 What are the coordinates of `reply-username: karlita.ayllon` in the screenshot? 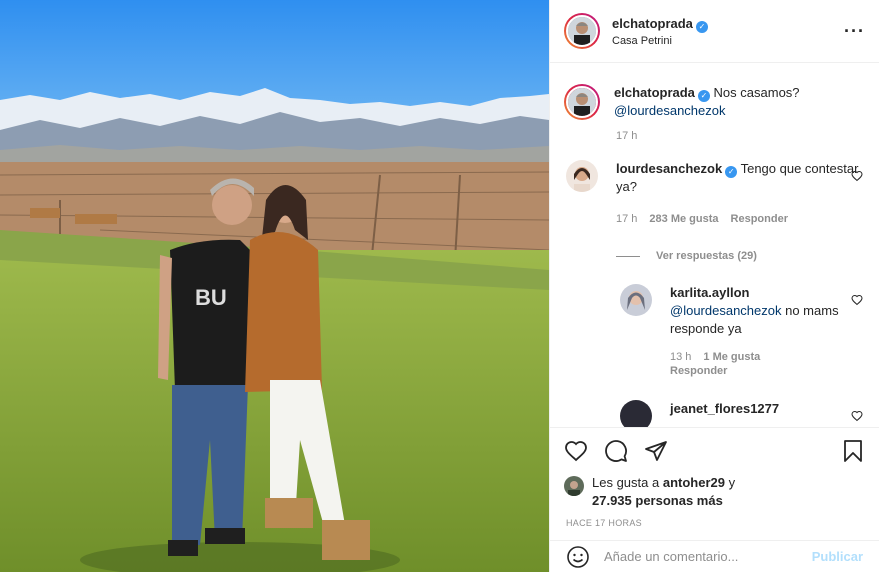 It's located at (709, 292).